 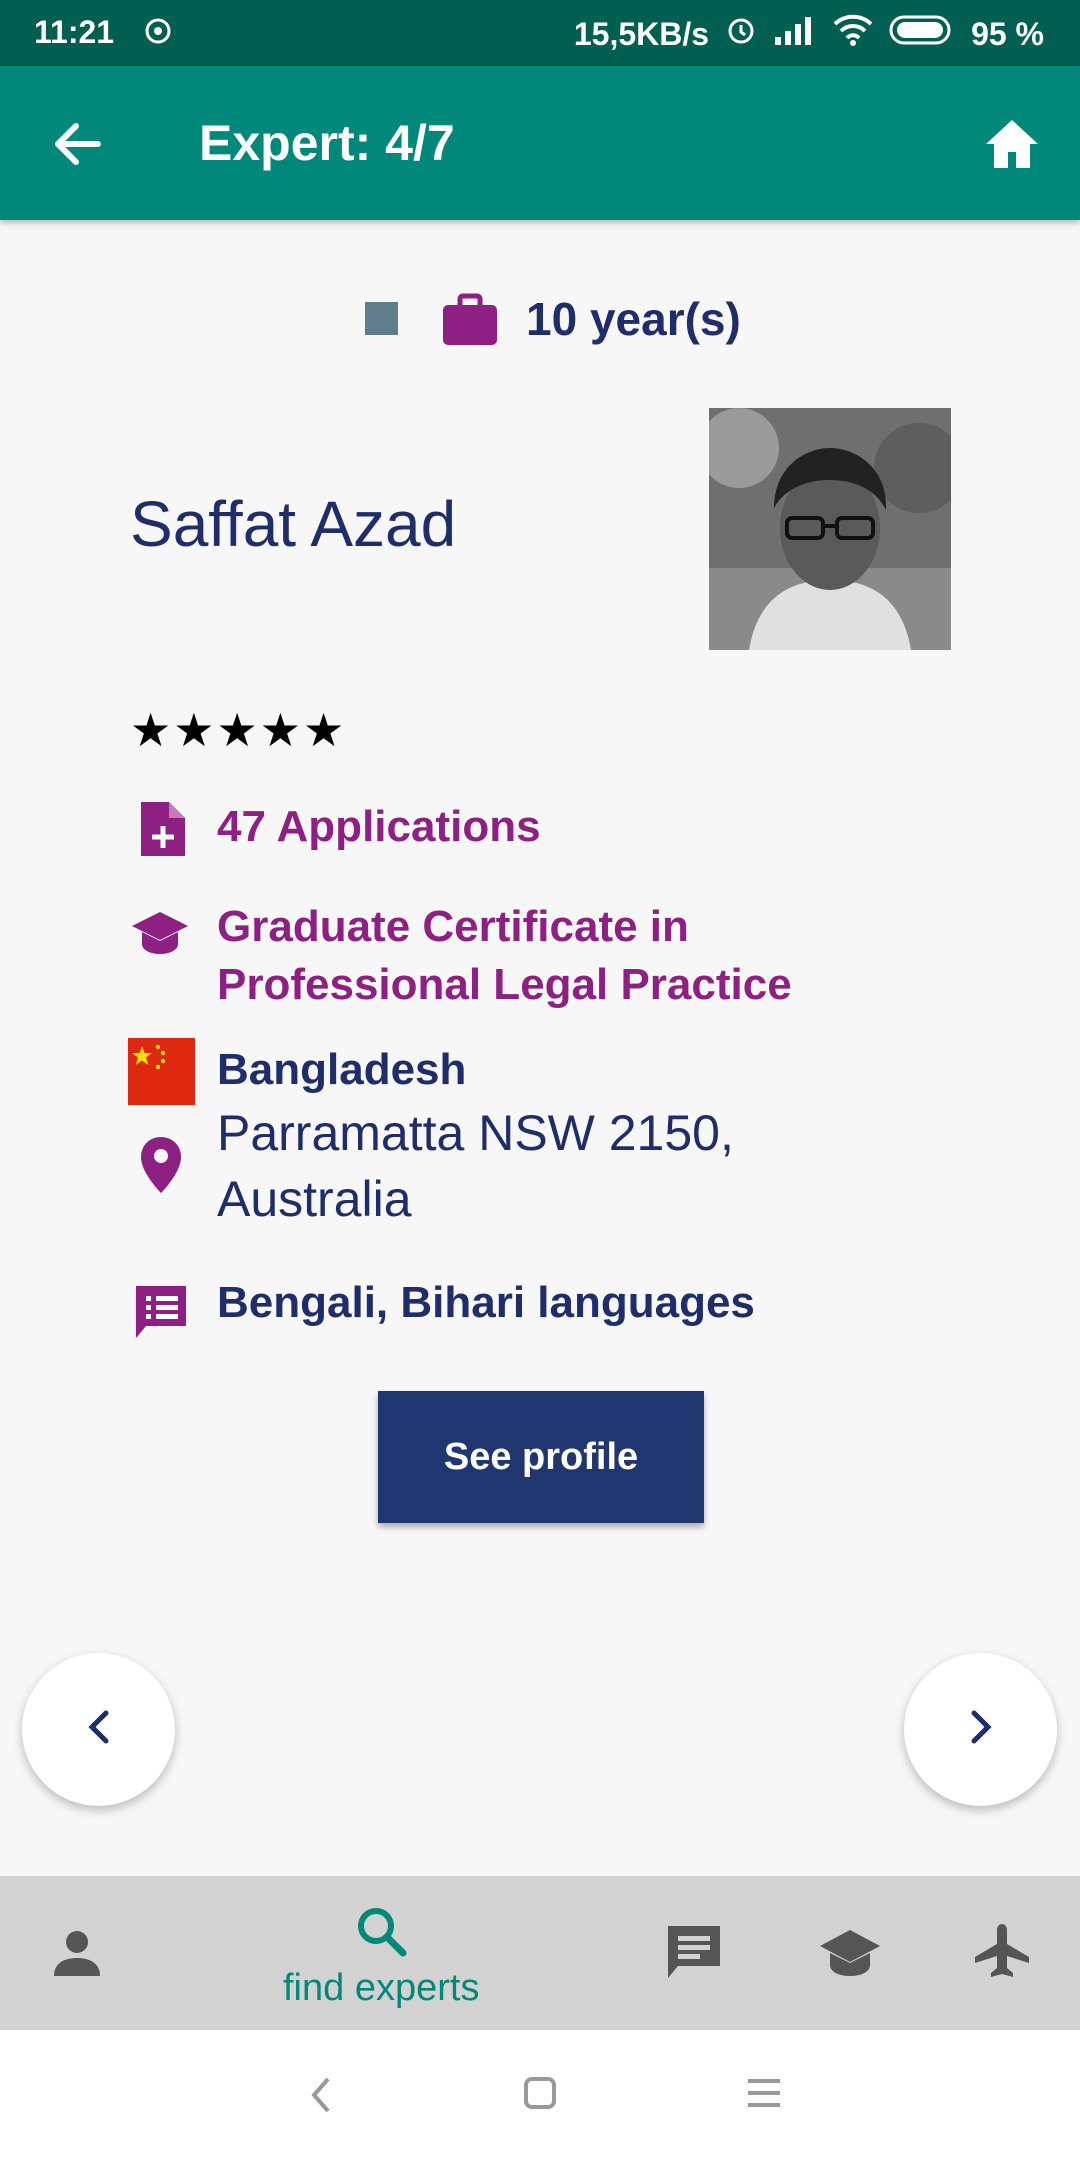 I want to click on person-icon, so click(x=77, y=1955).